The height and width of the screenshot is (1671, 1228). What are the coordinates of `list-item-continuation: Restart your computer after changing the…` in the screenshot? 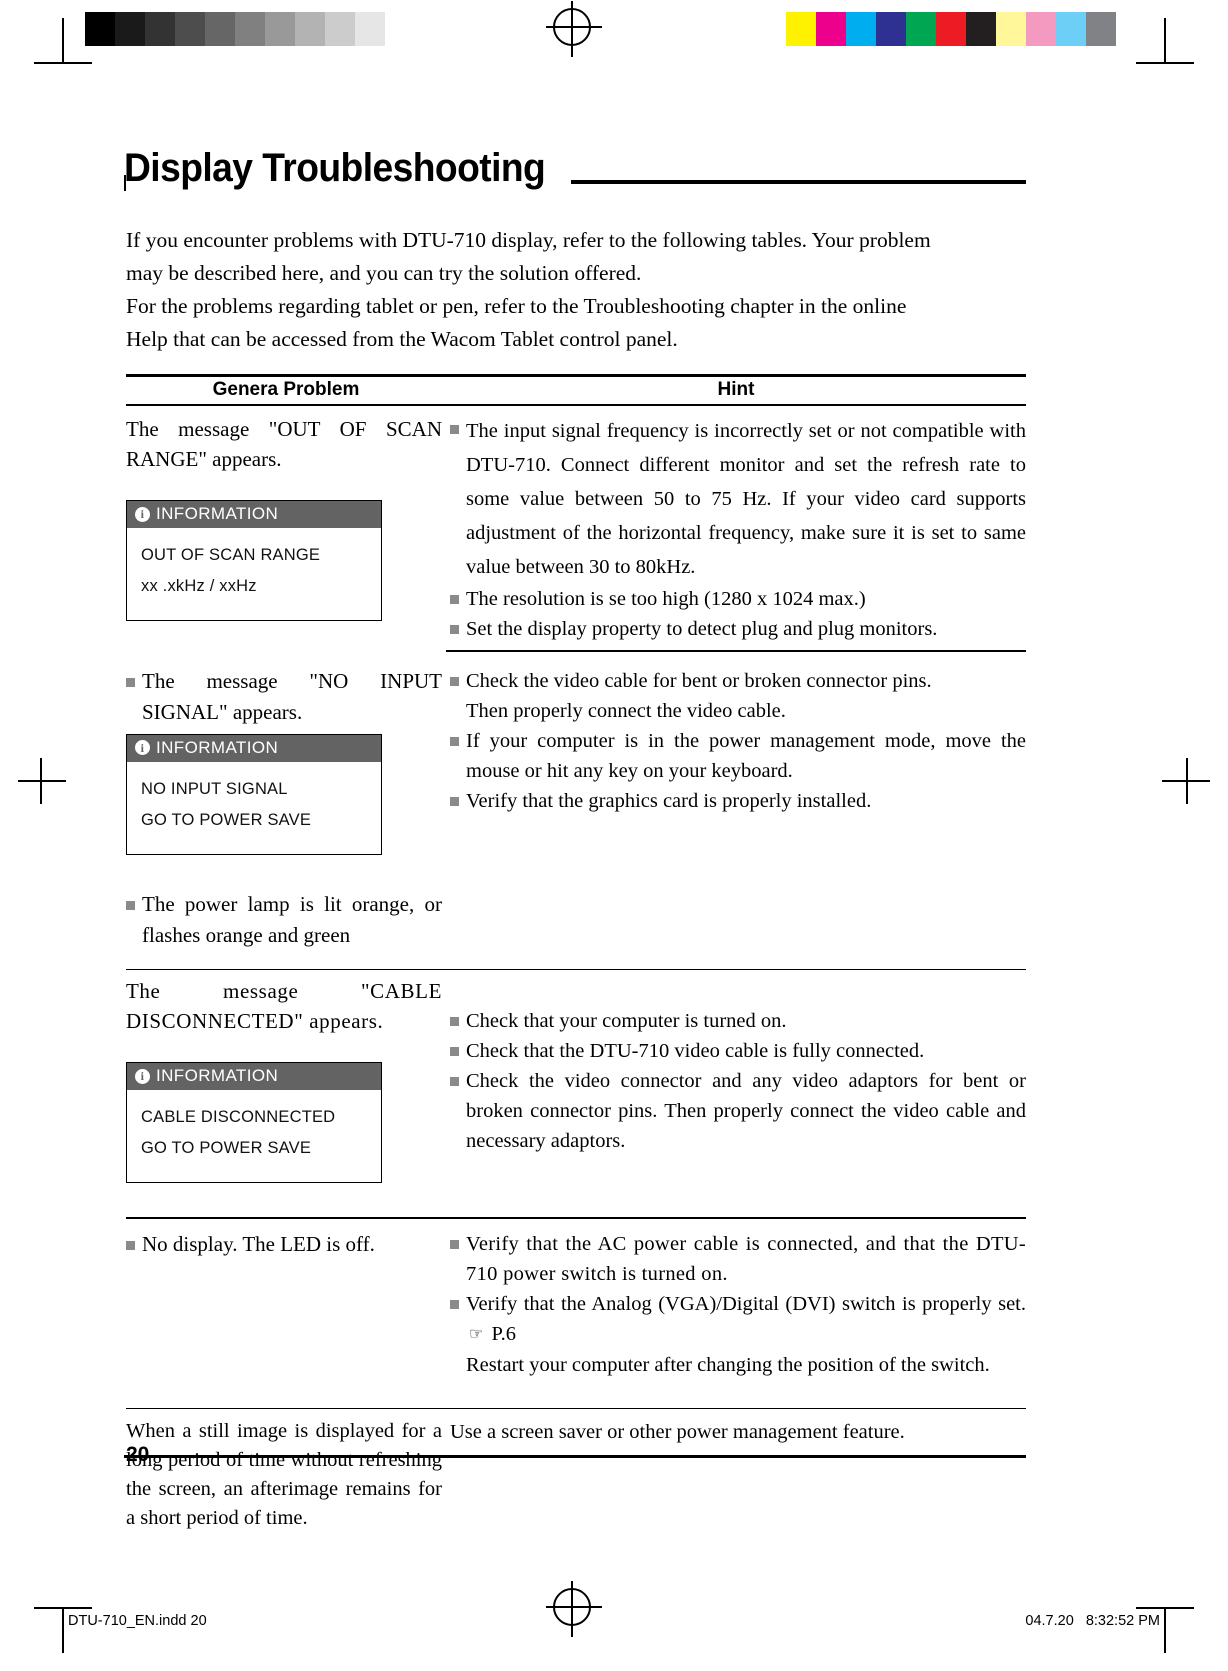 It's located at (738, 1365).